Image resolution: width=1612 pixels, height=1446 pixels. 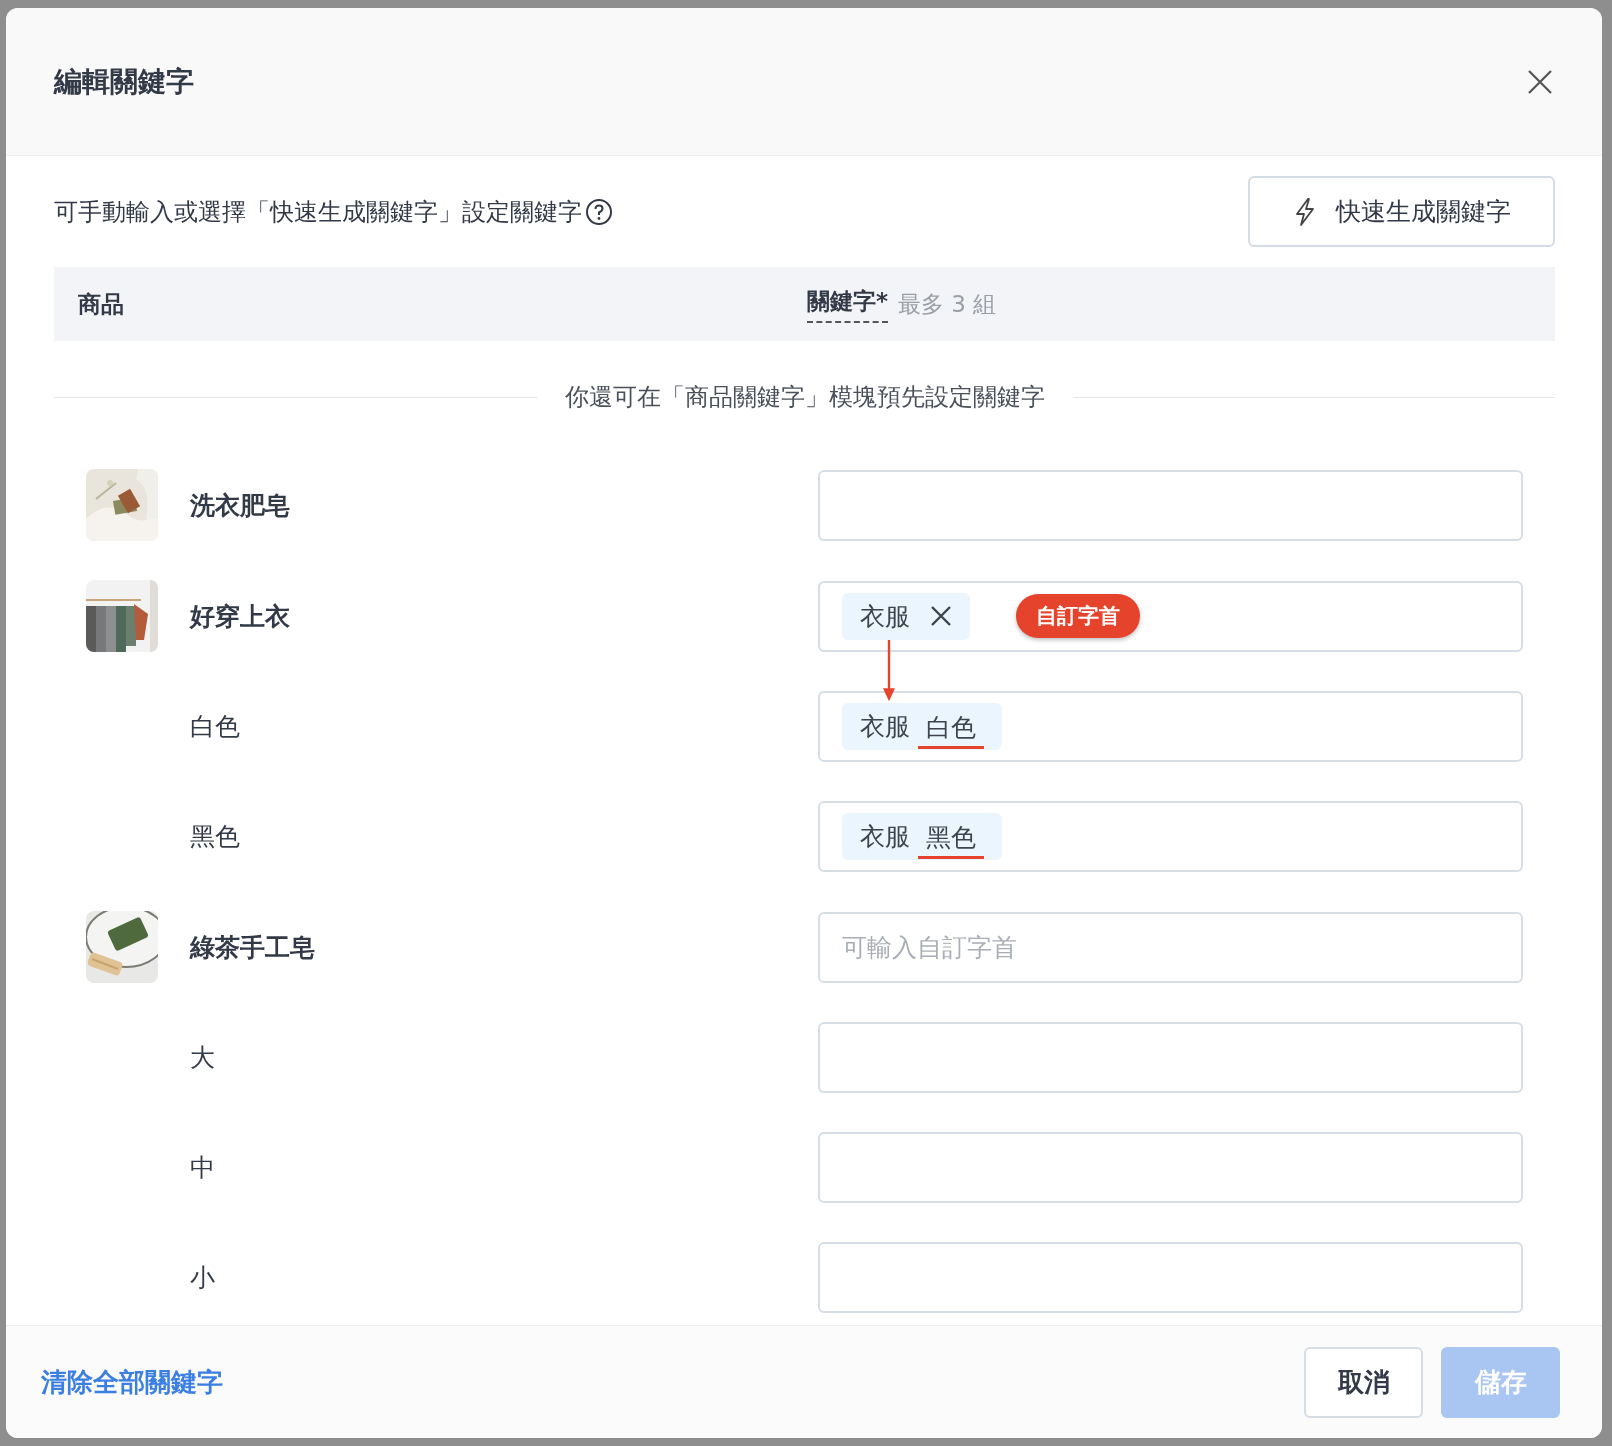 I want to click on column-hint: 最多 3 組, so click(x=947, y=304).